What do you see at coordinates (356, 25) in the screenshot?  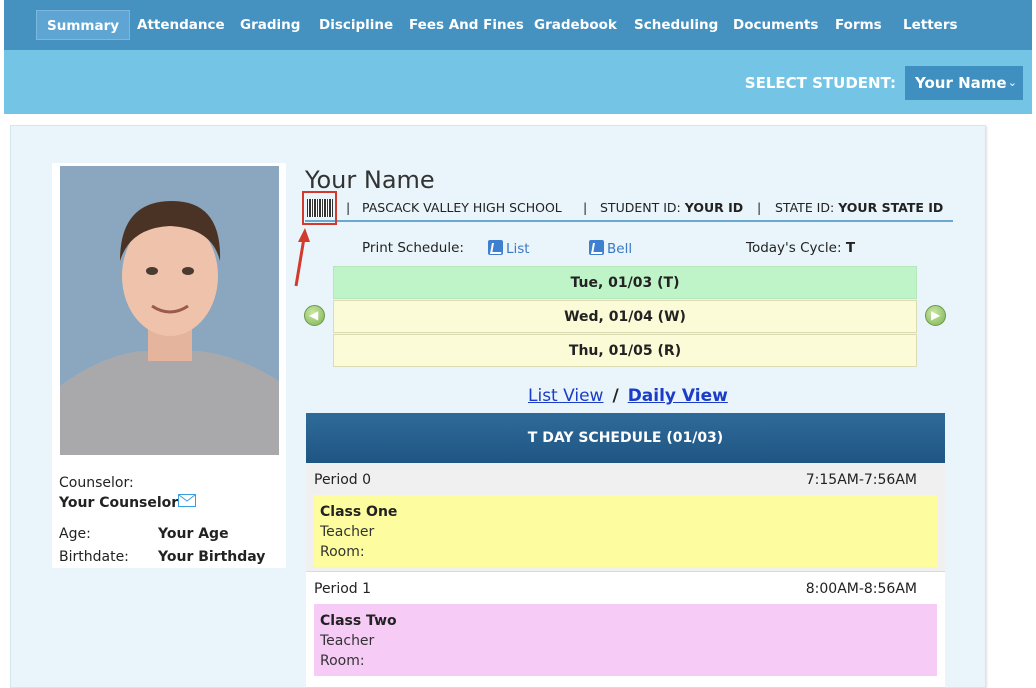 I see `tab-discipline: Discipline` at bounding box center [356, 25].